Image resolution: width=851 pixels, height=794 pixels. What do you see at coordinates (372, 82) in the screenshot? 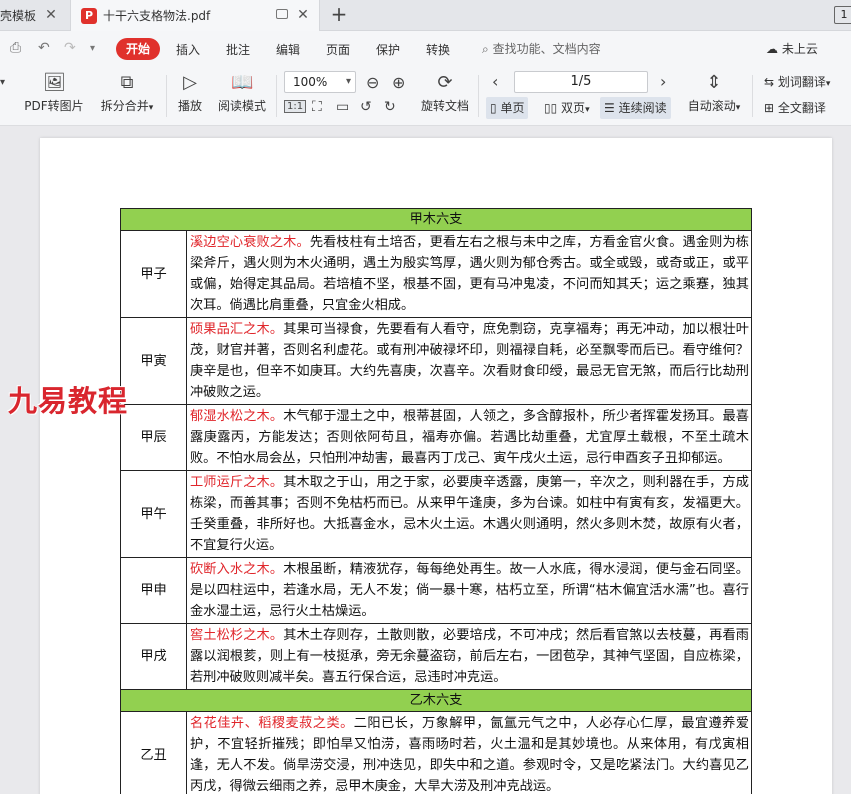
I see `zoom-out-icon: ⊖` at bounding box center [372, 82].